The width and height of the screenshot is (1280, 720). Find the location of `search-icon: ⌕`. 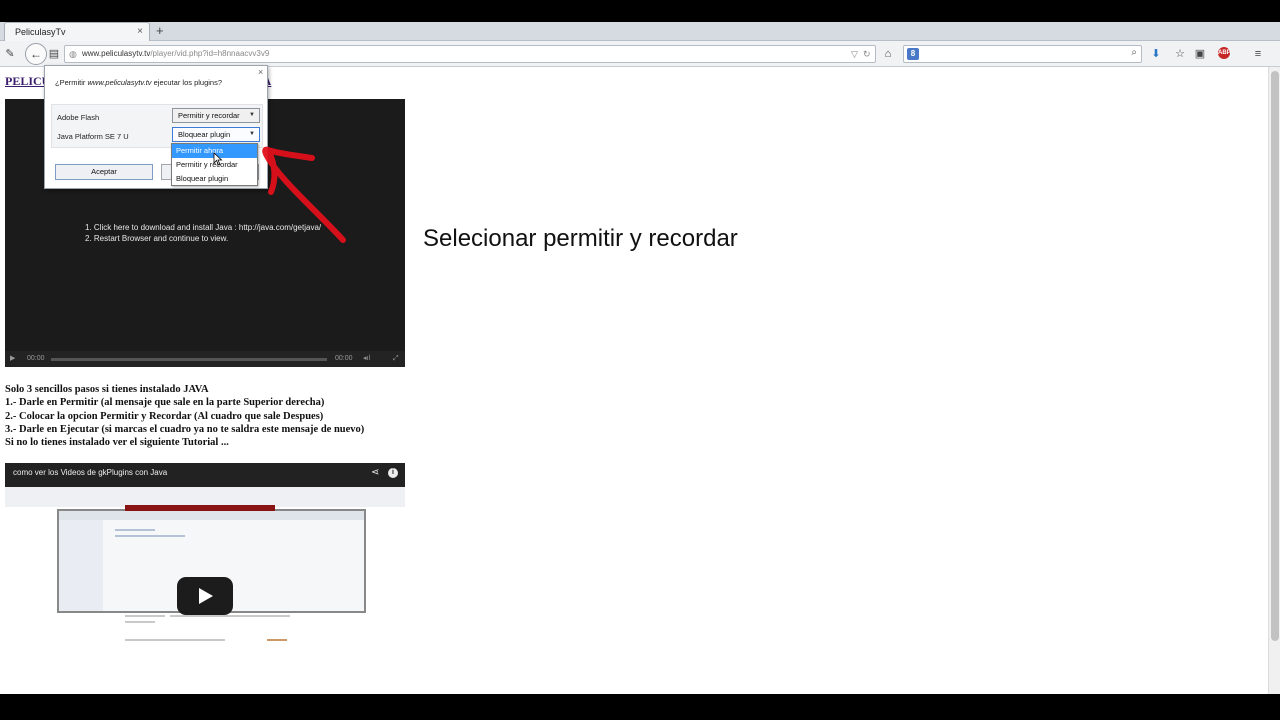

search-icon: ⌕ is located at coordinates (1134, 52).